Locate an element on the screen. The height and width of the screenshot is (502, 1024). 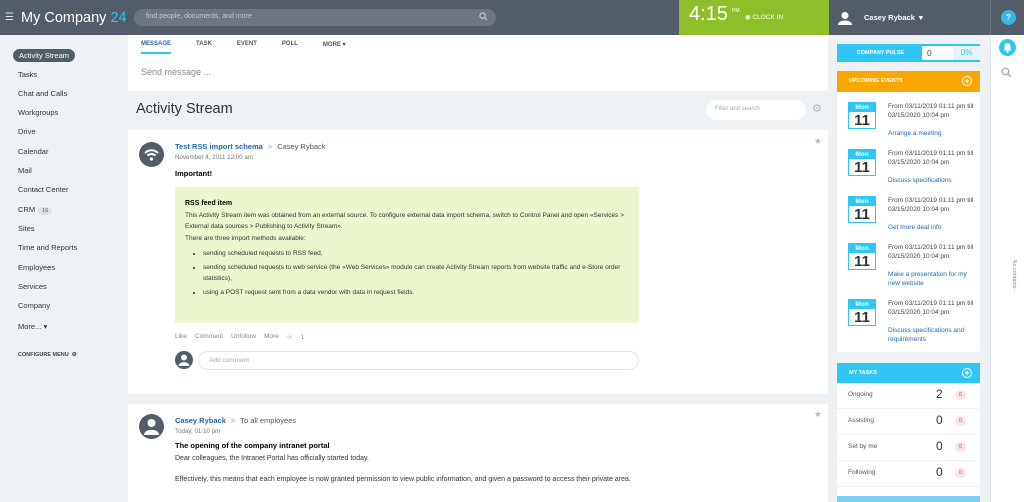
search-input: find people, documents, and more is located at coordinates (315, 17).